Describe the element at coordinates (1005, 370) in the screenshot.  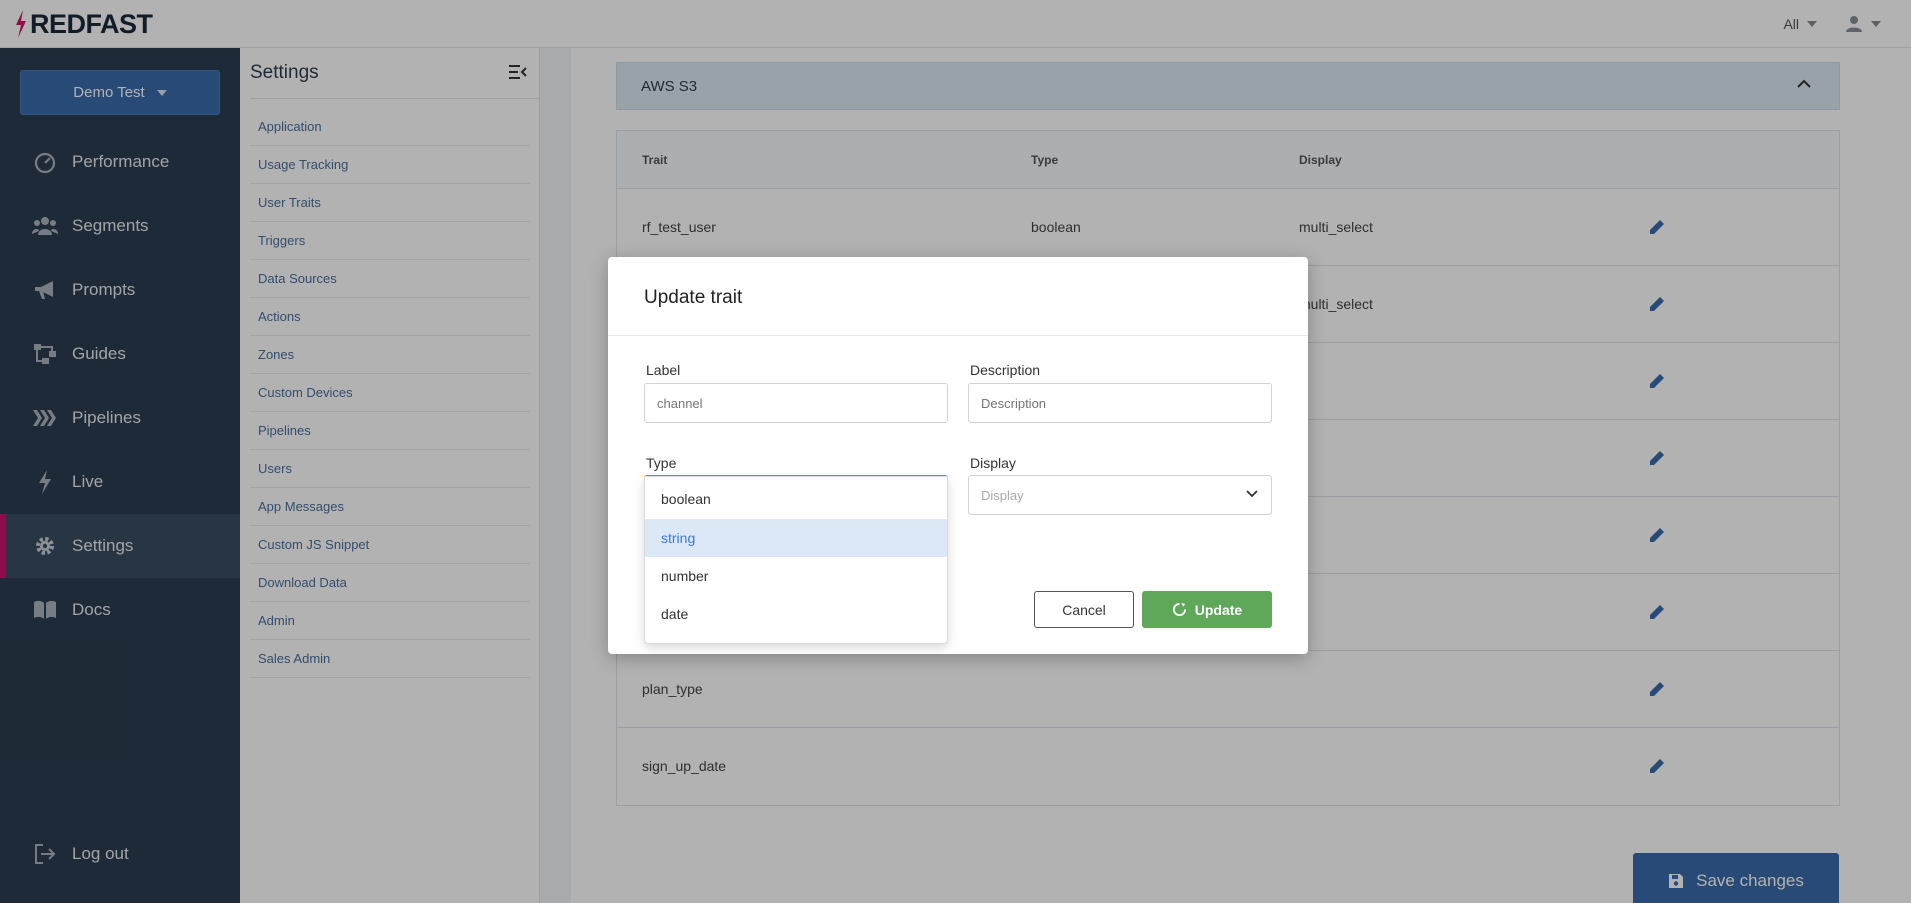
I see `description-field-label: Description` at that location.